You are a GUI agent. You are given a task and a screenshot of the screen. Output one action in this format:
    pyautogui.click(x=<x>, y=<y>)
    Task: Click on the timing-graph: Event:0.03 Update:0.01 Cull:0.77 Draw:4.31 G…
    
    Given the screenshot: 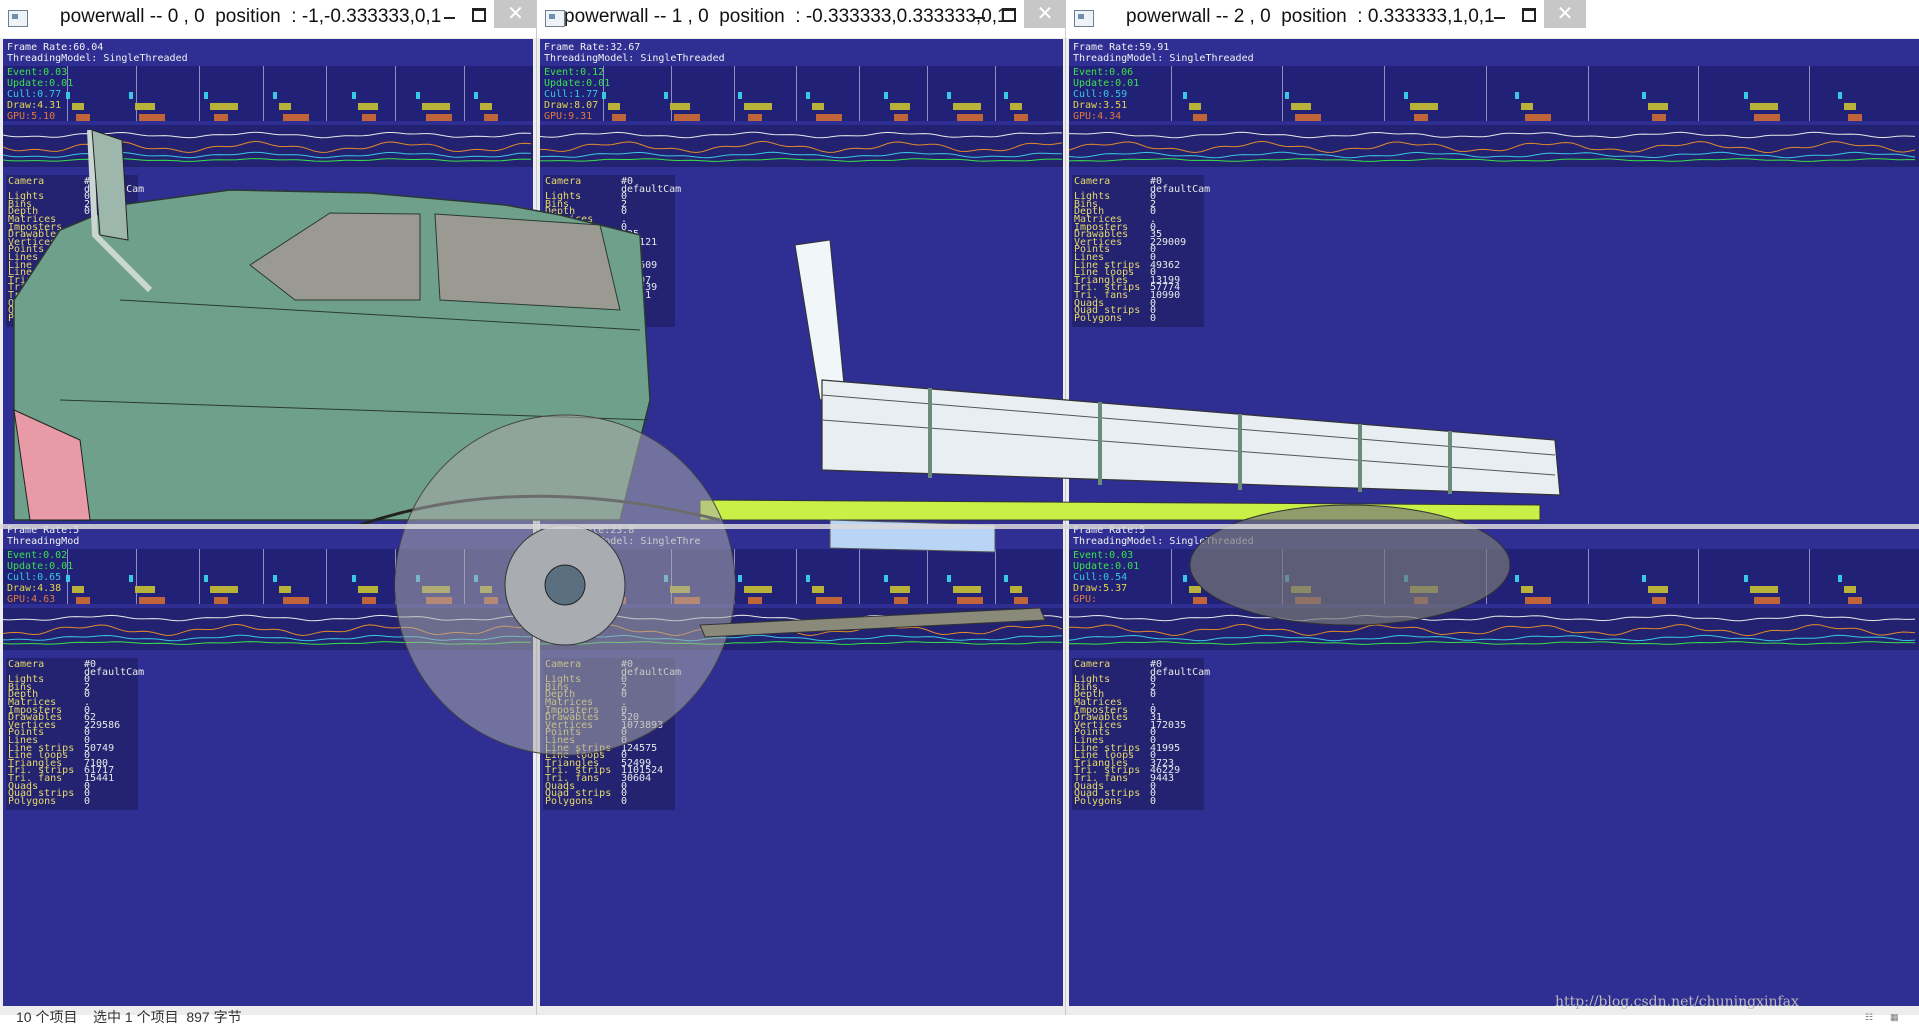 What is the action you would take?
    pyautogui.click(x=268, y=94)
    